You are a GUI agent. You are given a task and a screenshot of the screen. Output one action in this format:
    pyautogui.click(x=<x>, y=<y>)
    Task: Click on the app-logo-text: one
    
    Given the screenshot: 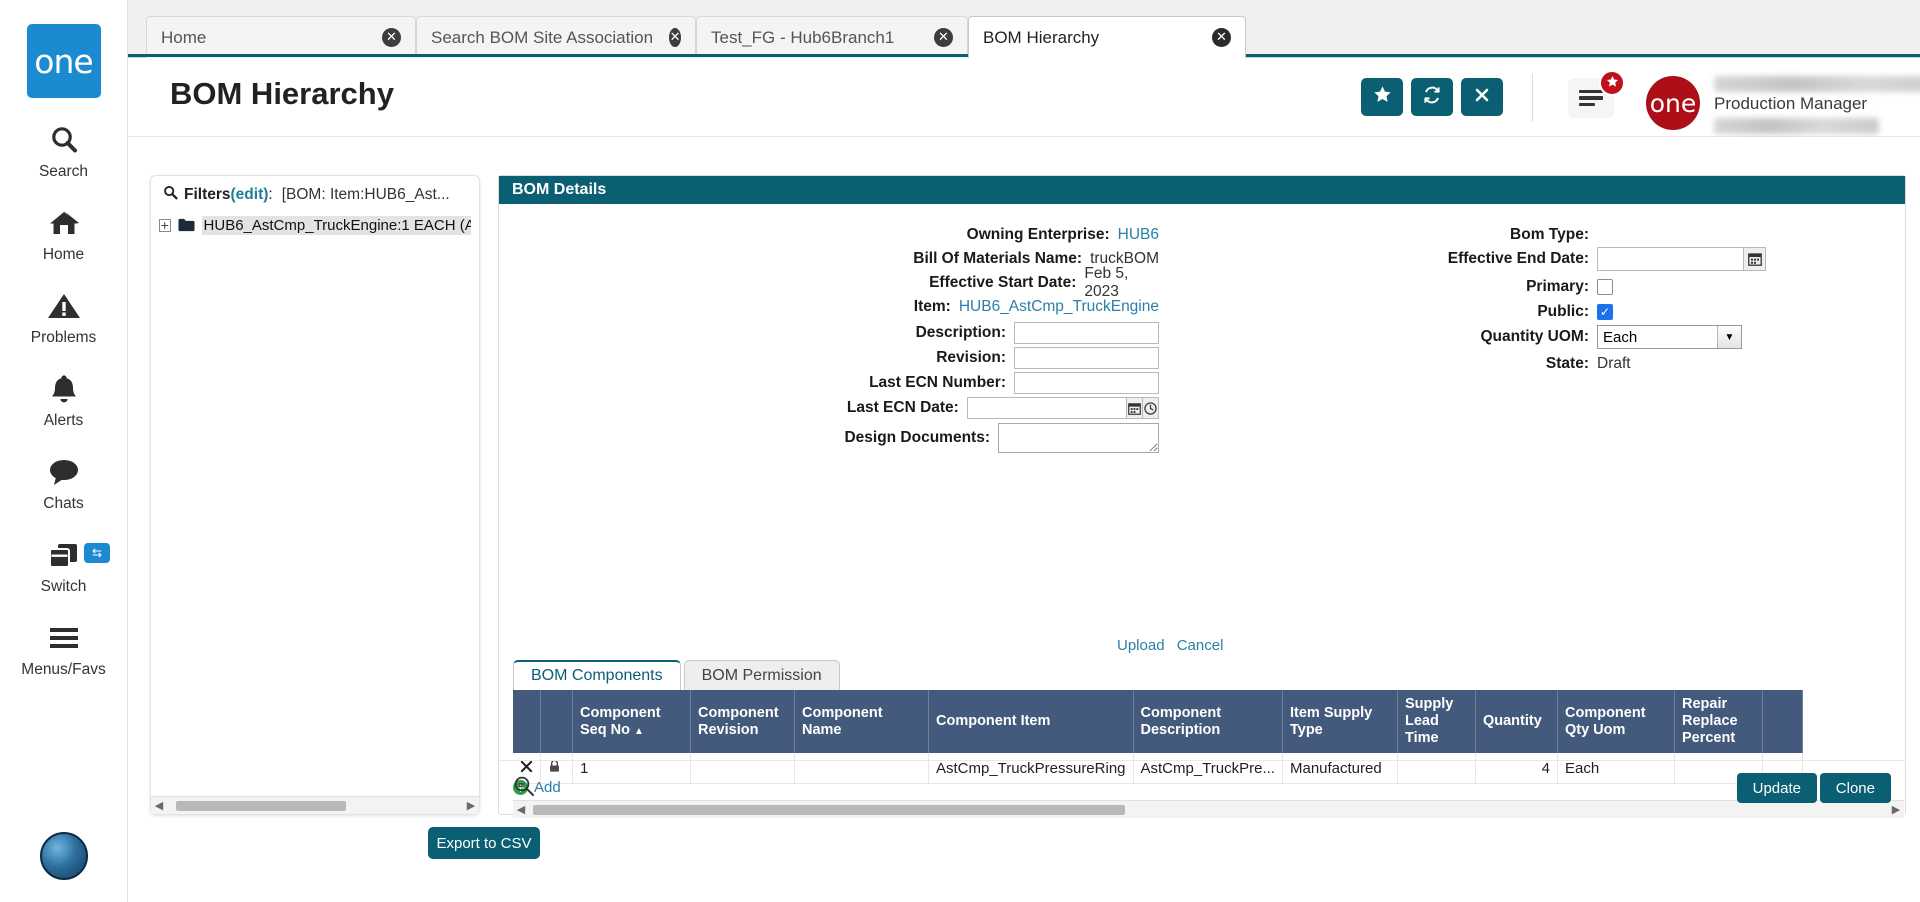 What is the action you would take?
    pyautogui.click(x=63, y=61)
    